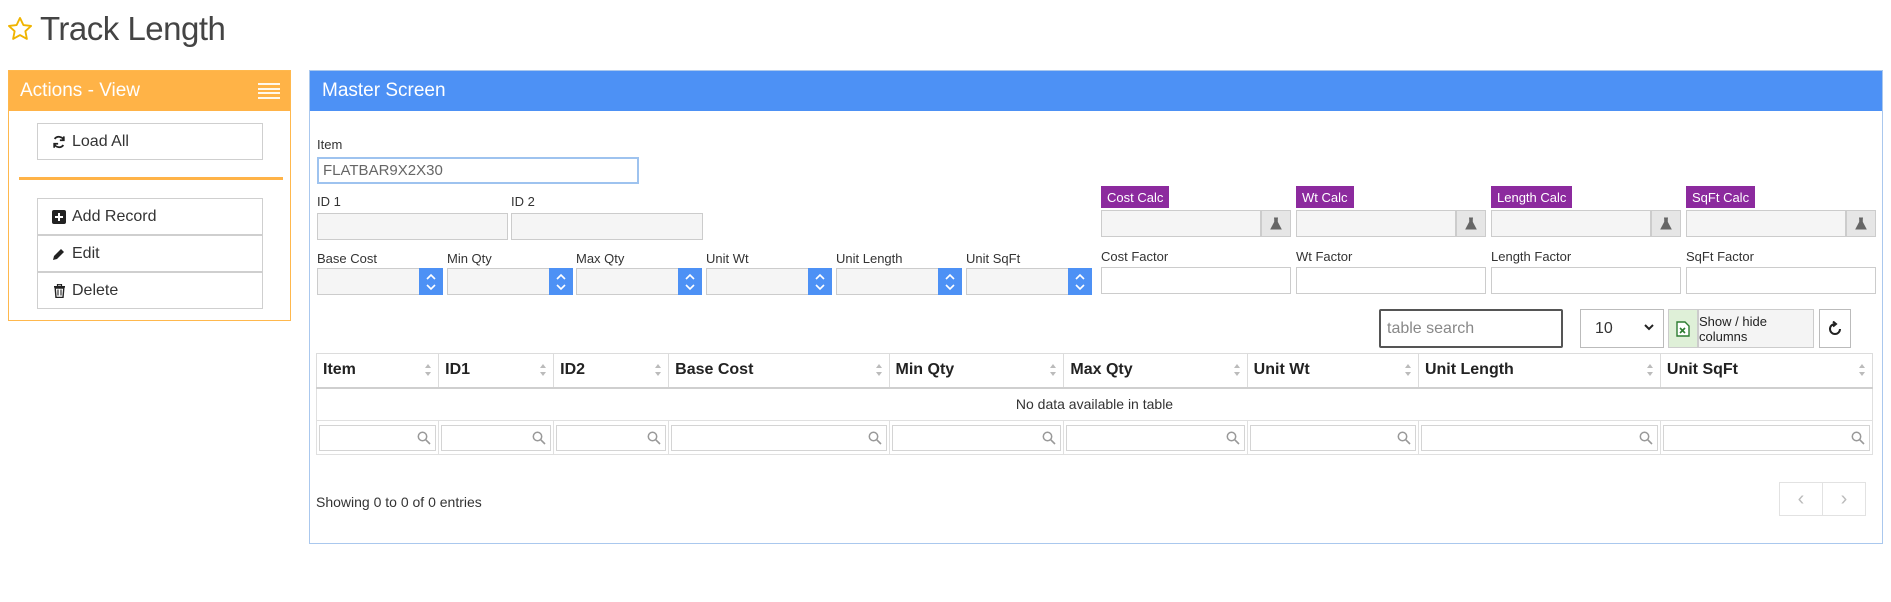  I want to click on show-hide-columns-button: Show / hide columns, so click(1756, 328).